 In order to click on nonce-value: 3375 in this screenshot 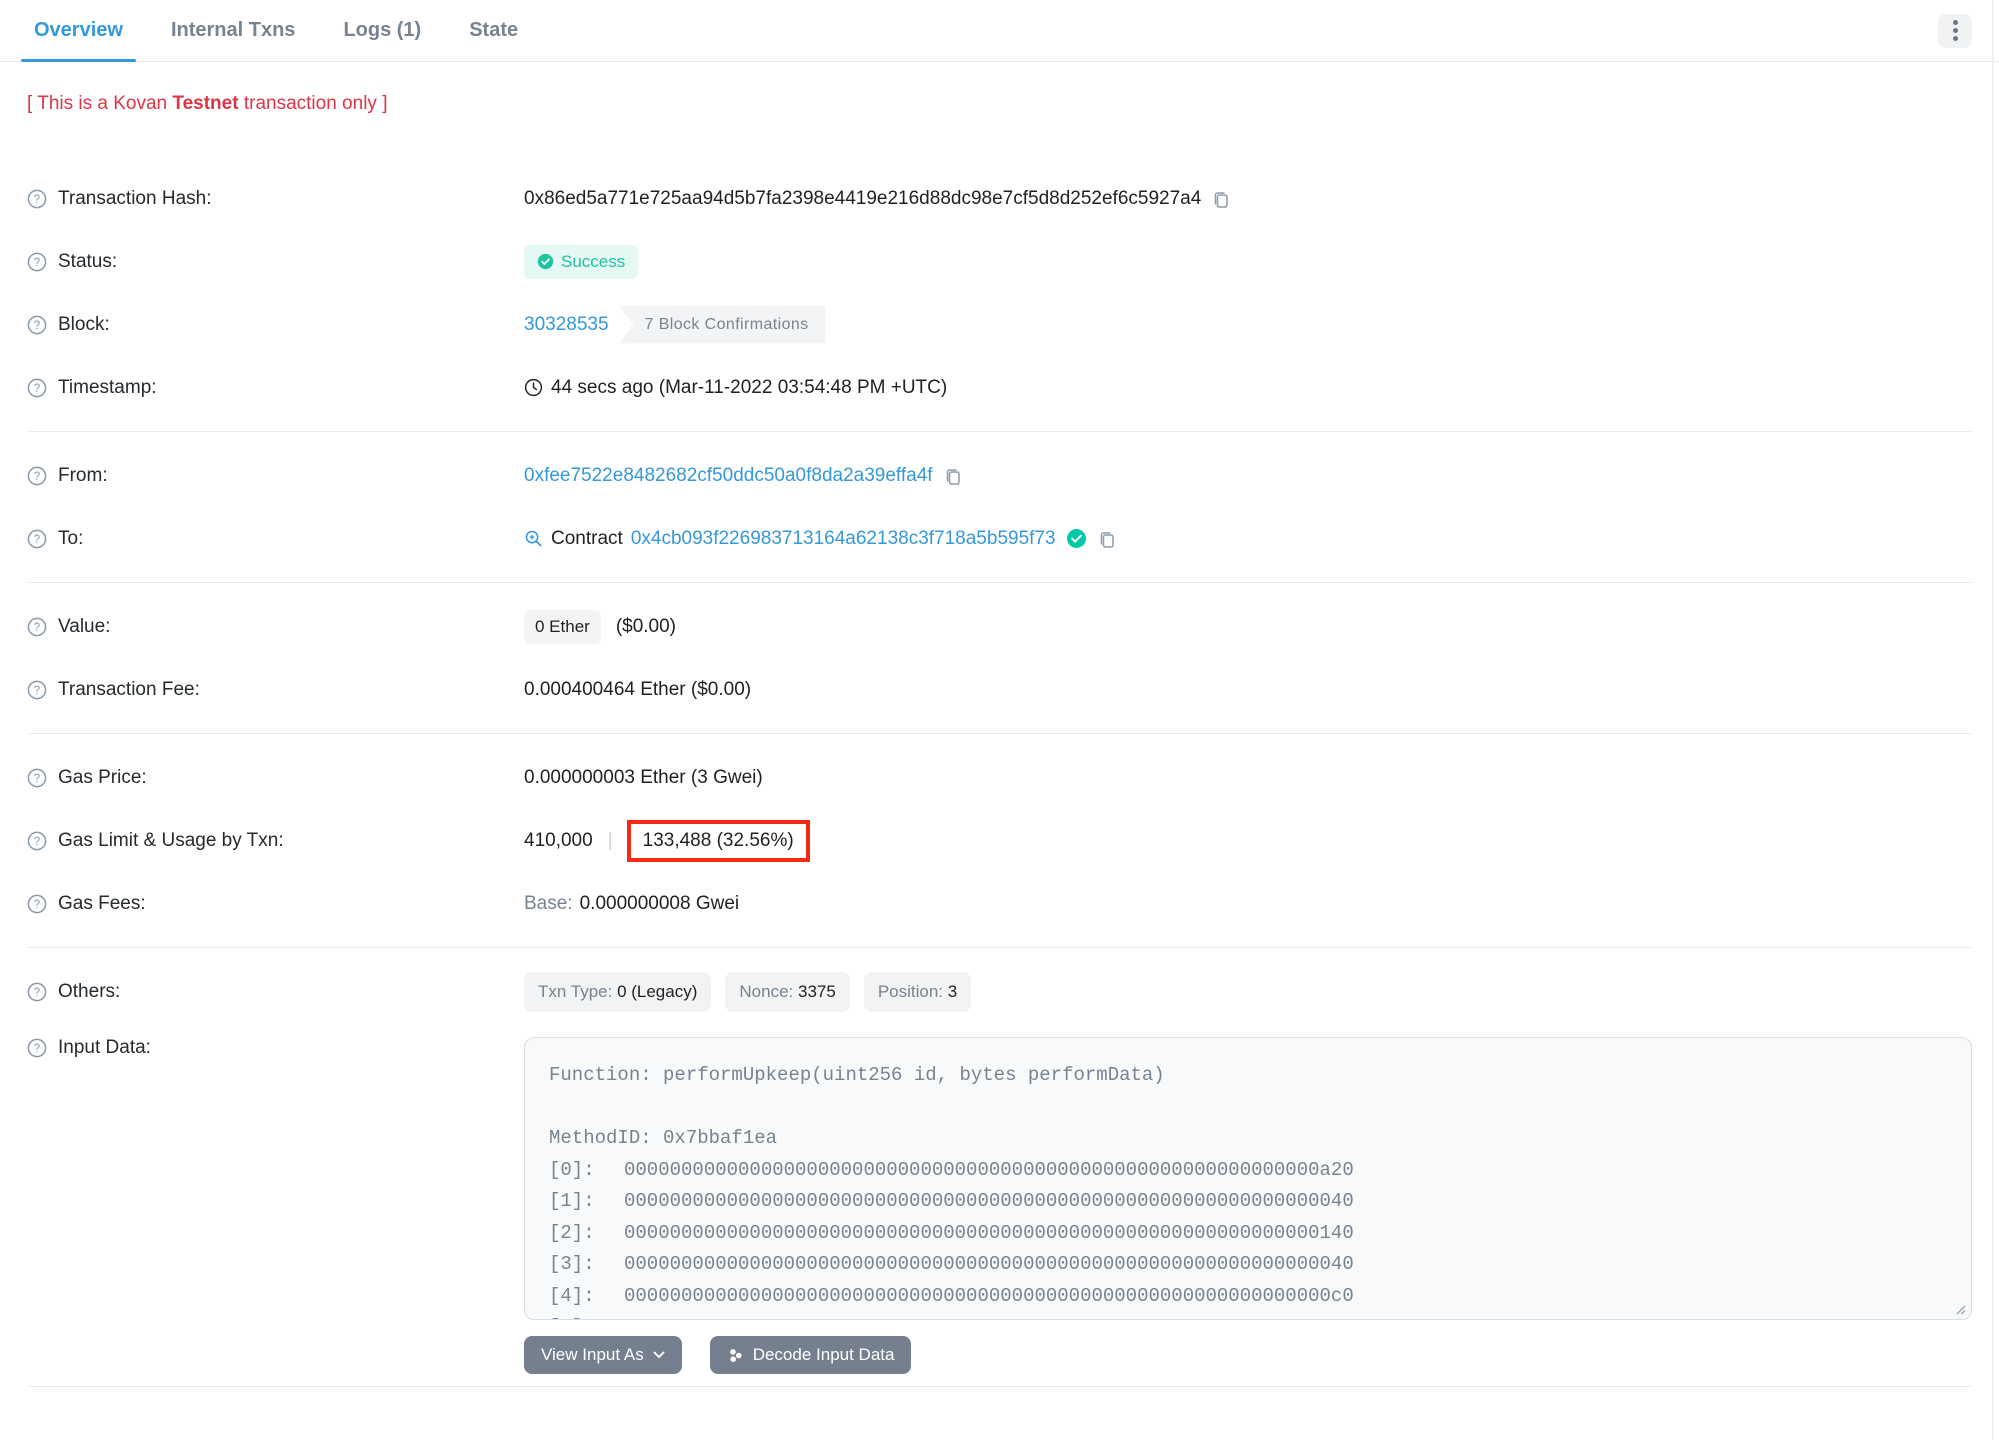, I will do `click(816, 991)`.